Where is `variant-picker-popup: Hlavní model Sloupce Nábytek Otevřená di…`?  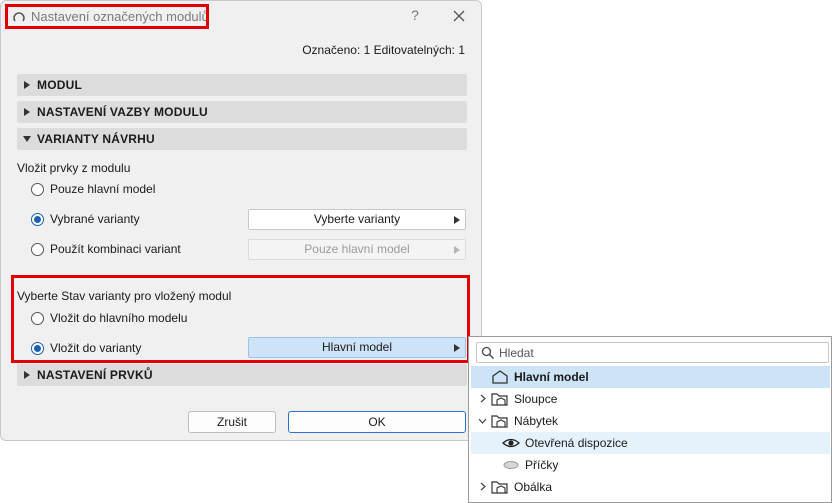
variant-picker-popup: Hlavní model Sloupce Nábytek Otevřená di… is located at coordinates (650, 419).